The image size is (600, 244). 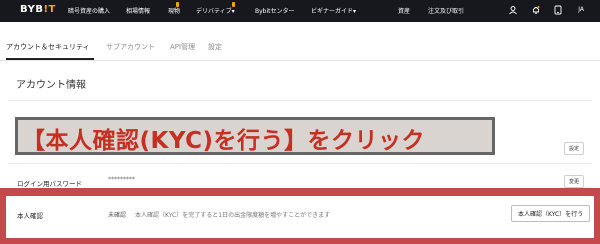 What do you see at coordinates (224, 141) in the screenshot?
I see `instruction-text: 【本人確認(KYC)を行う】をクリック` at bounding box center [224, 141].